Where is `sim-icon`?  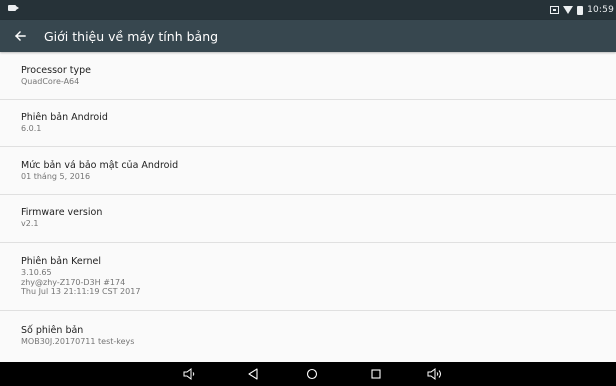
sim-icon is located at coordinates (555, 10).